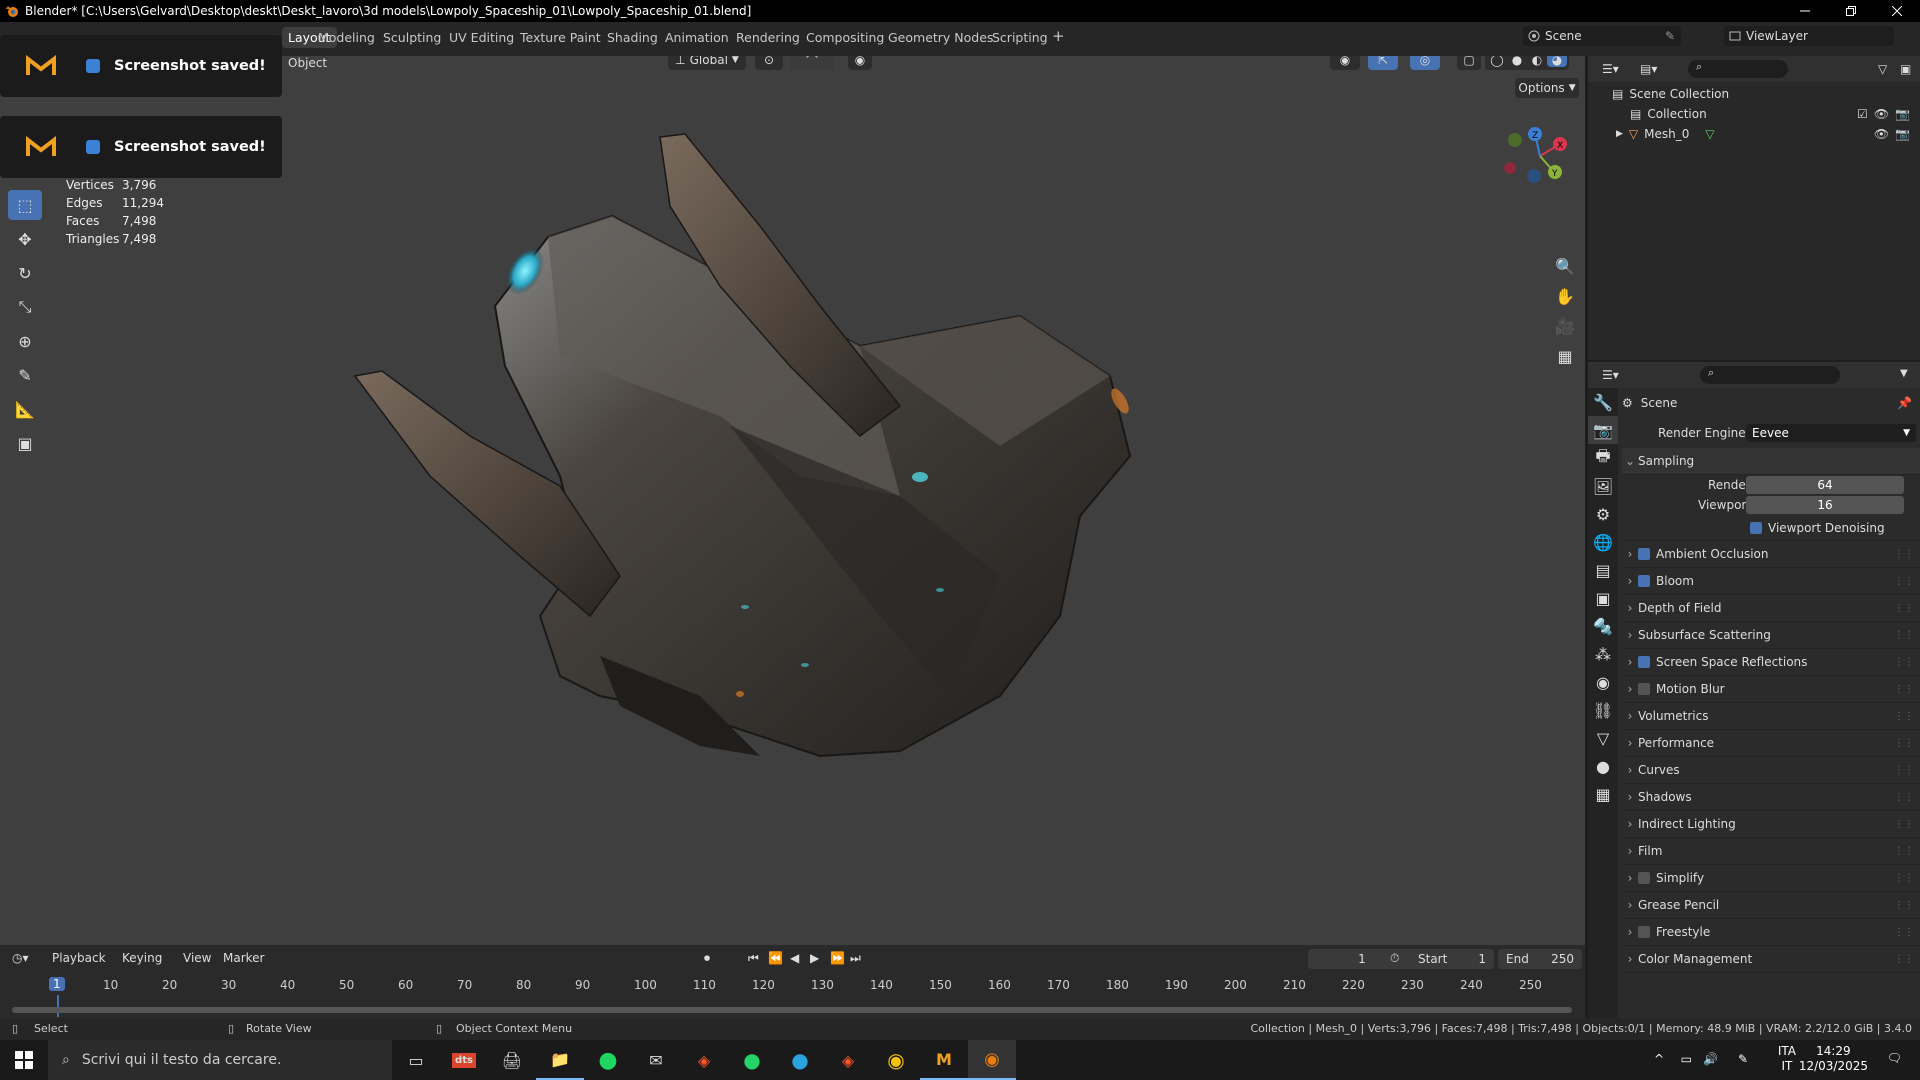  What do you see at coordinates (944, 1060) in the screenshot?
I see `m-app-icon: M` at bounding box center [944, 1060].